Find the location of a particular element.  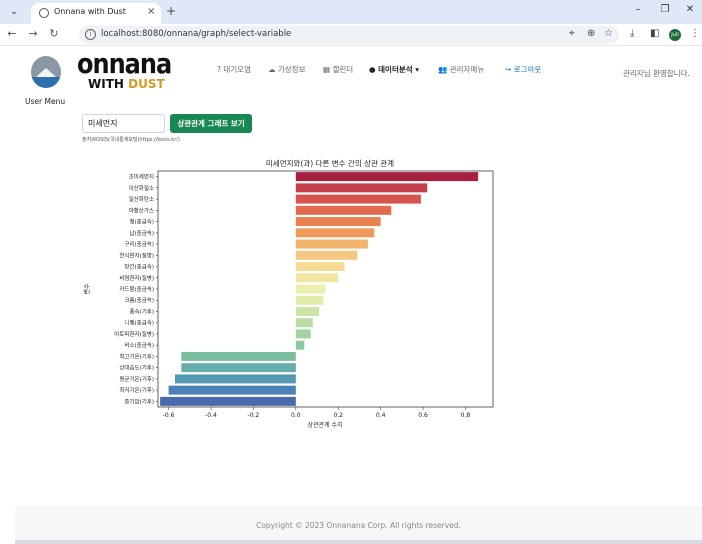

y-tick-label: 철(중금속) is located at coordinates (141, 222).